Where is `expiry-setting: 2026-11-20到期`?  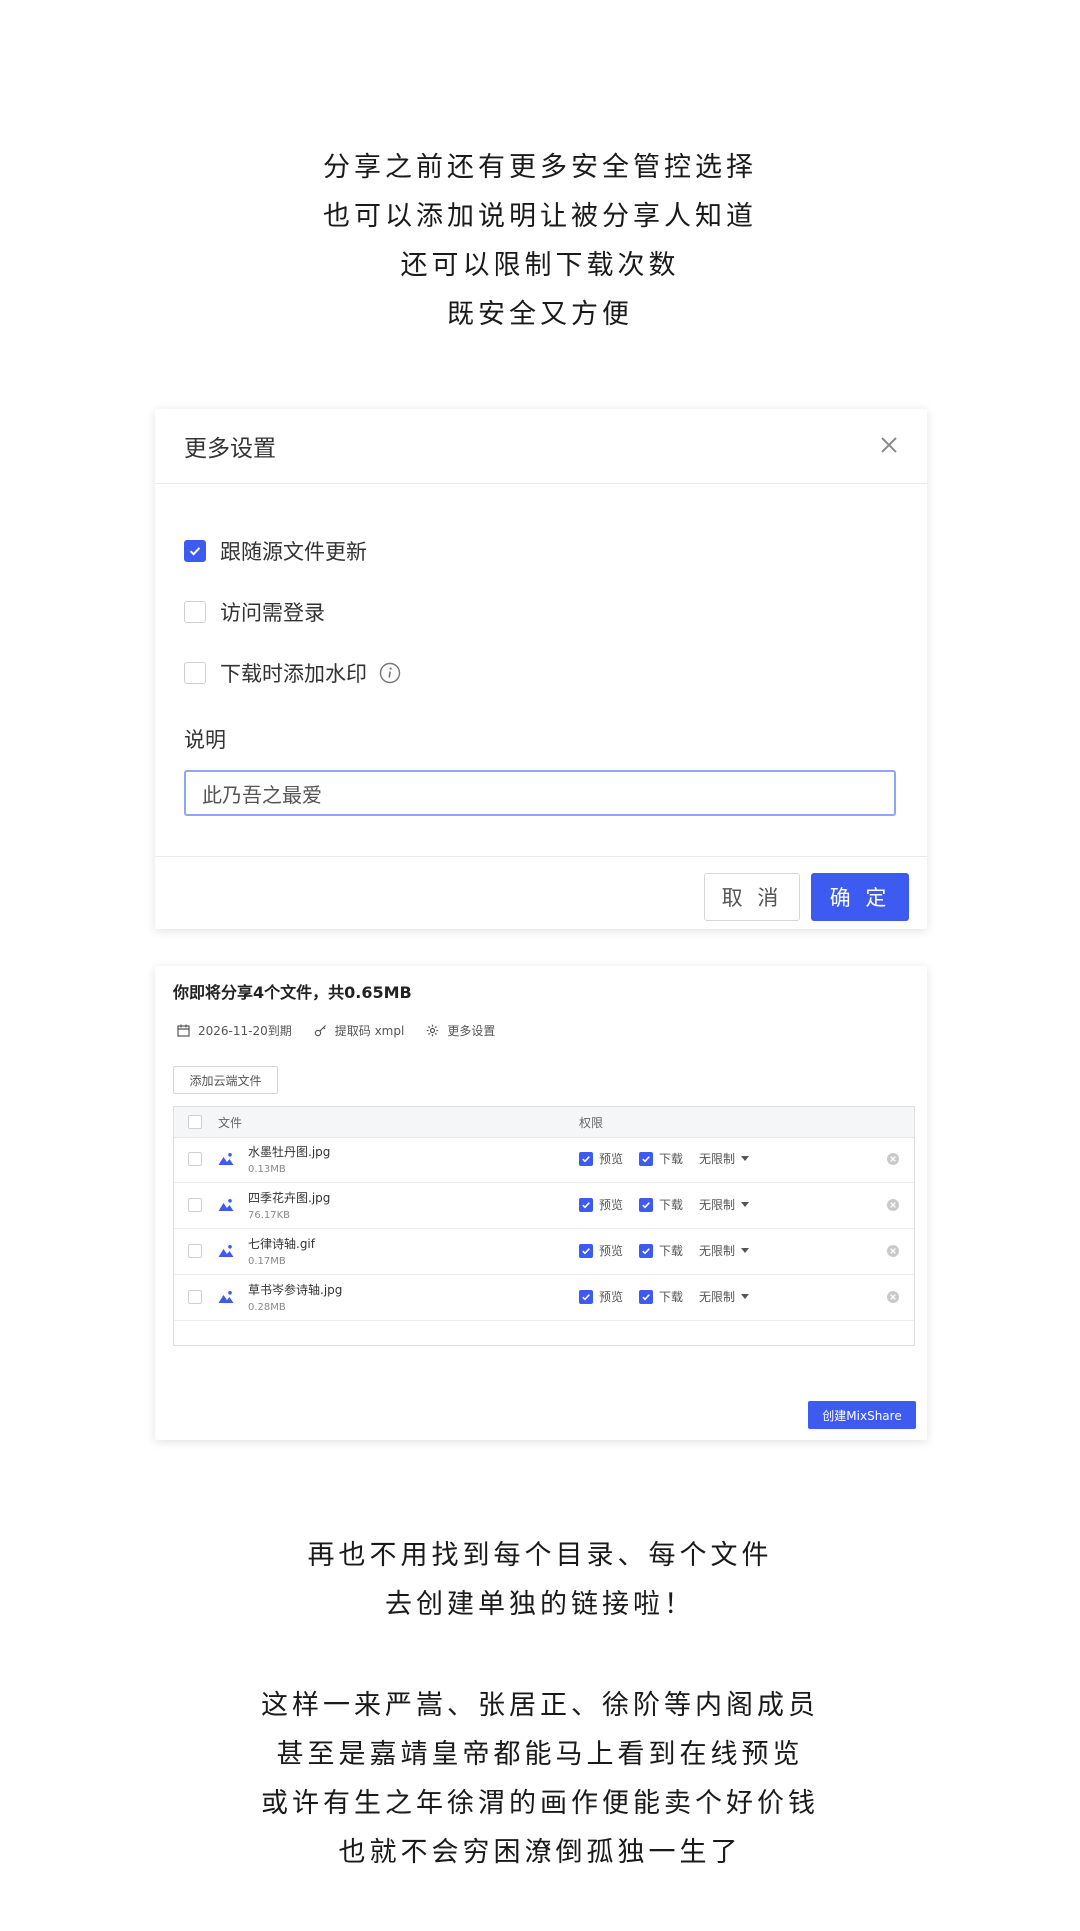
expiry-setting: 2026-11-20到期 is located at coordinates (234, 1030).